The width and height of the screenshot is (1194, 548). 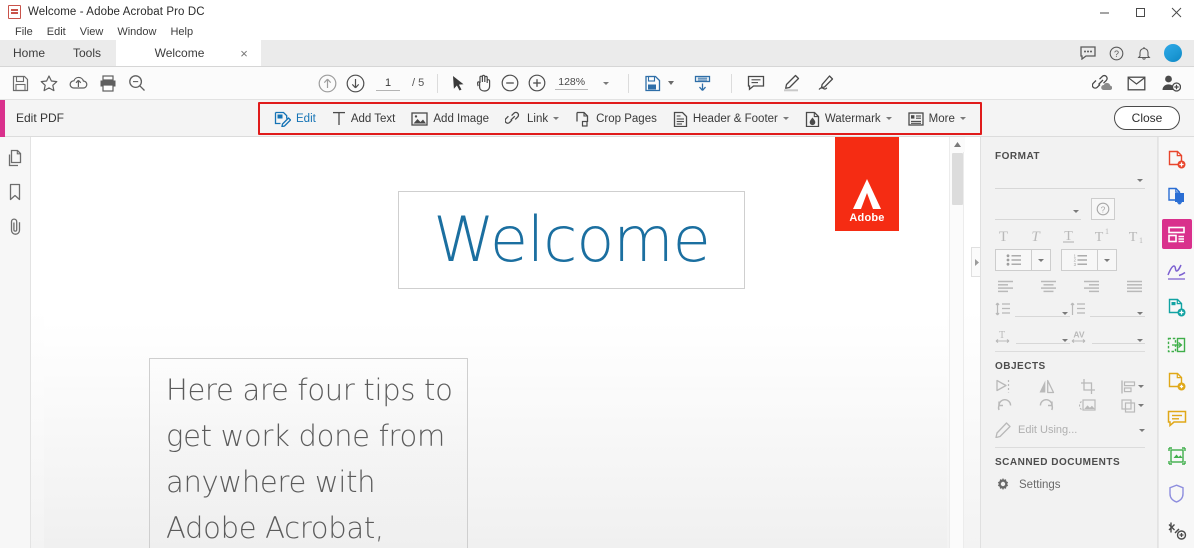 I want to click on arrange-objects-button, so click(x=1132, y=405).